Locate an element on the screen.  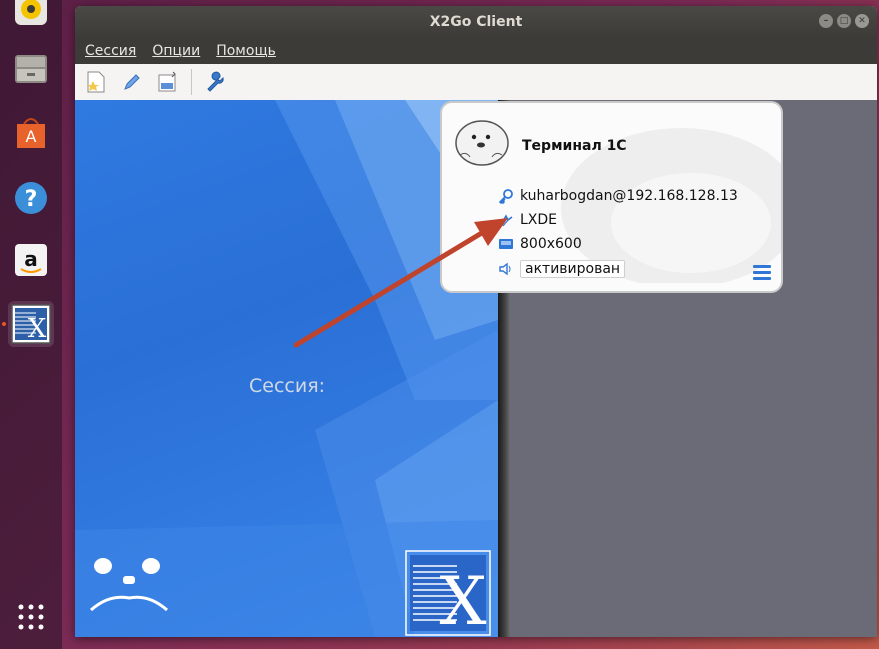
x2go-icon: X is located at coordinates (31, 324).